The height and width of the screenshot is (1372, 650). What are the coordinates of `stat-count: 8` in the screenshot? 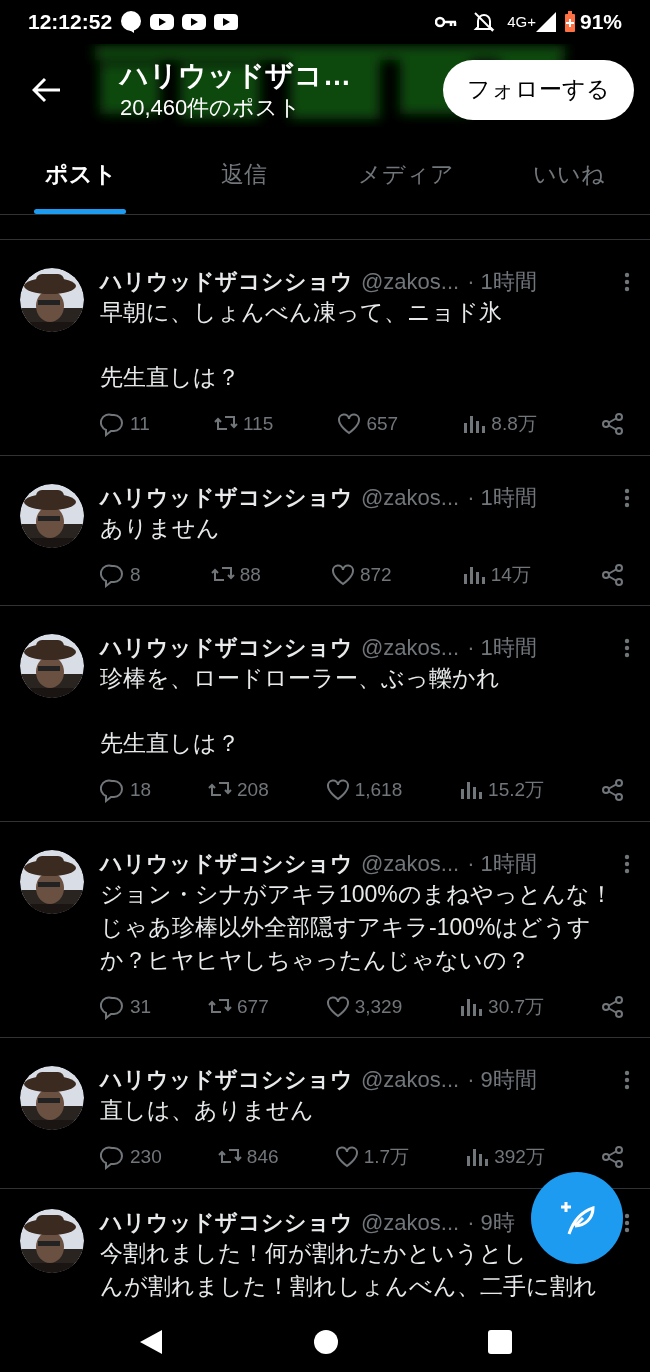 It's located at (135, 574).